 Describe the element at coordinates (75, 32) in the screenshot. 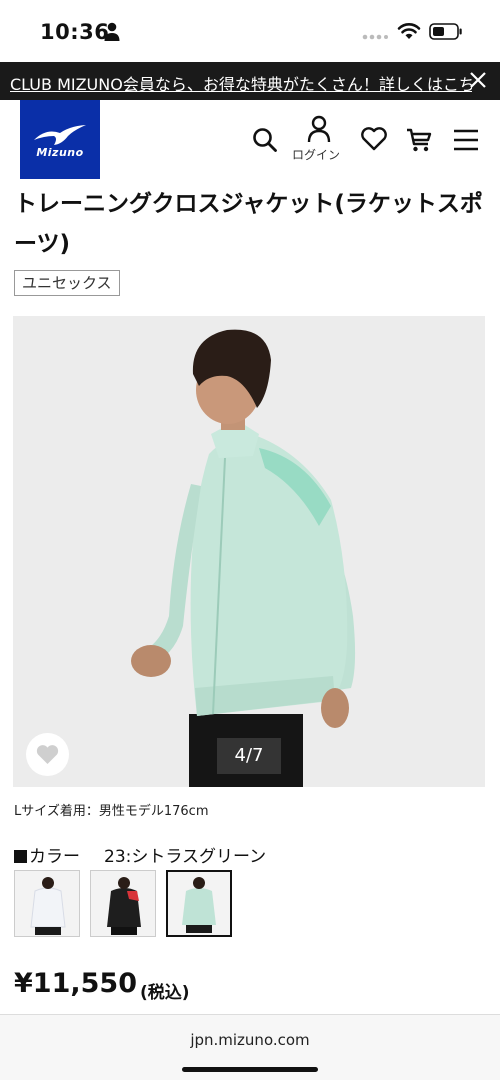

I see `status-time: 10:36` at that location.